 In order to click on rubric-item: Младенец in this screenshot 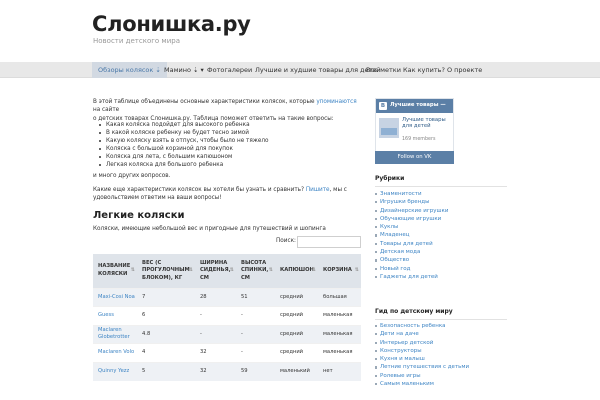, I will do `click(441, 235)`.